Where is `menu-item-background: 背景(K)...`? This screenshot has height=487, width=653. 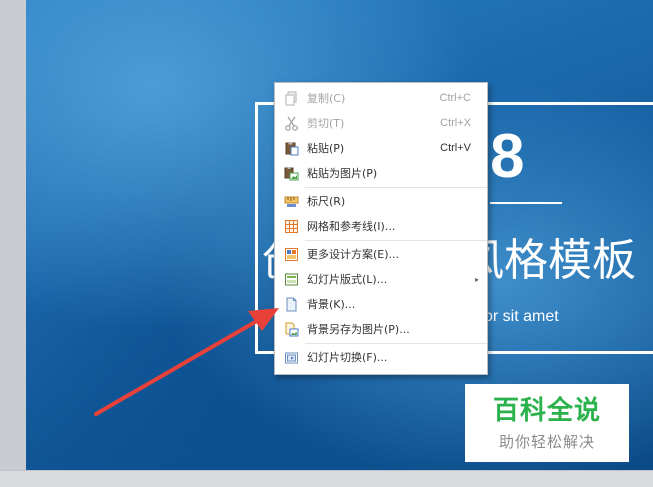 menu-item-background: 背景(K)... is located at coordinates (381, 304).